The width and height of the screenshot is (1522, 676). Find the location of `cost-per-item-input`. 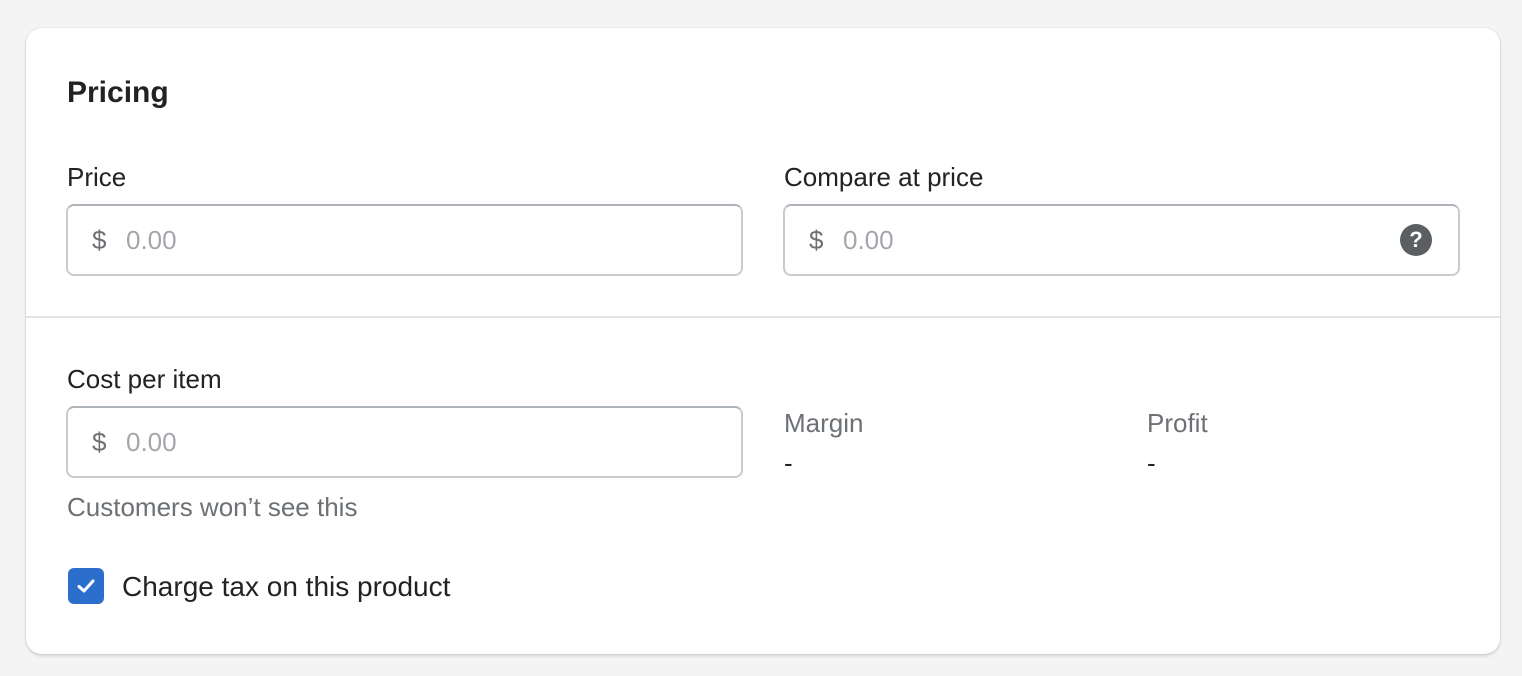

cost-per-item-input is located at coordinates (433, 442).